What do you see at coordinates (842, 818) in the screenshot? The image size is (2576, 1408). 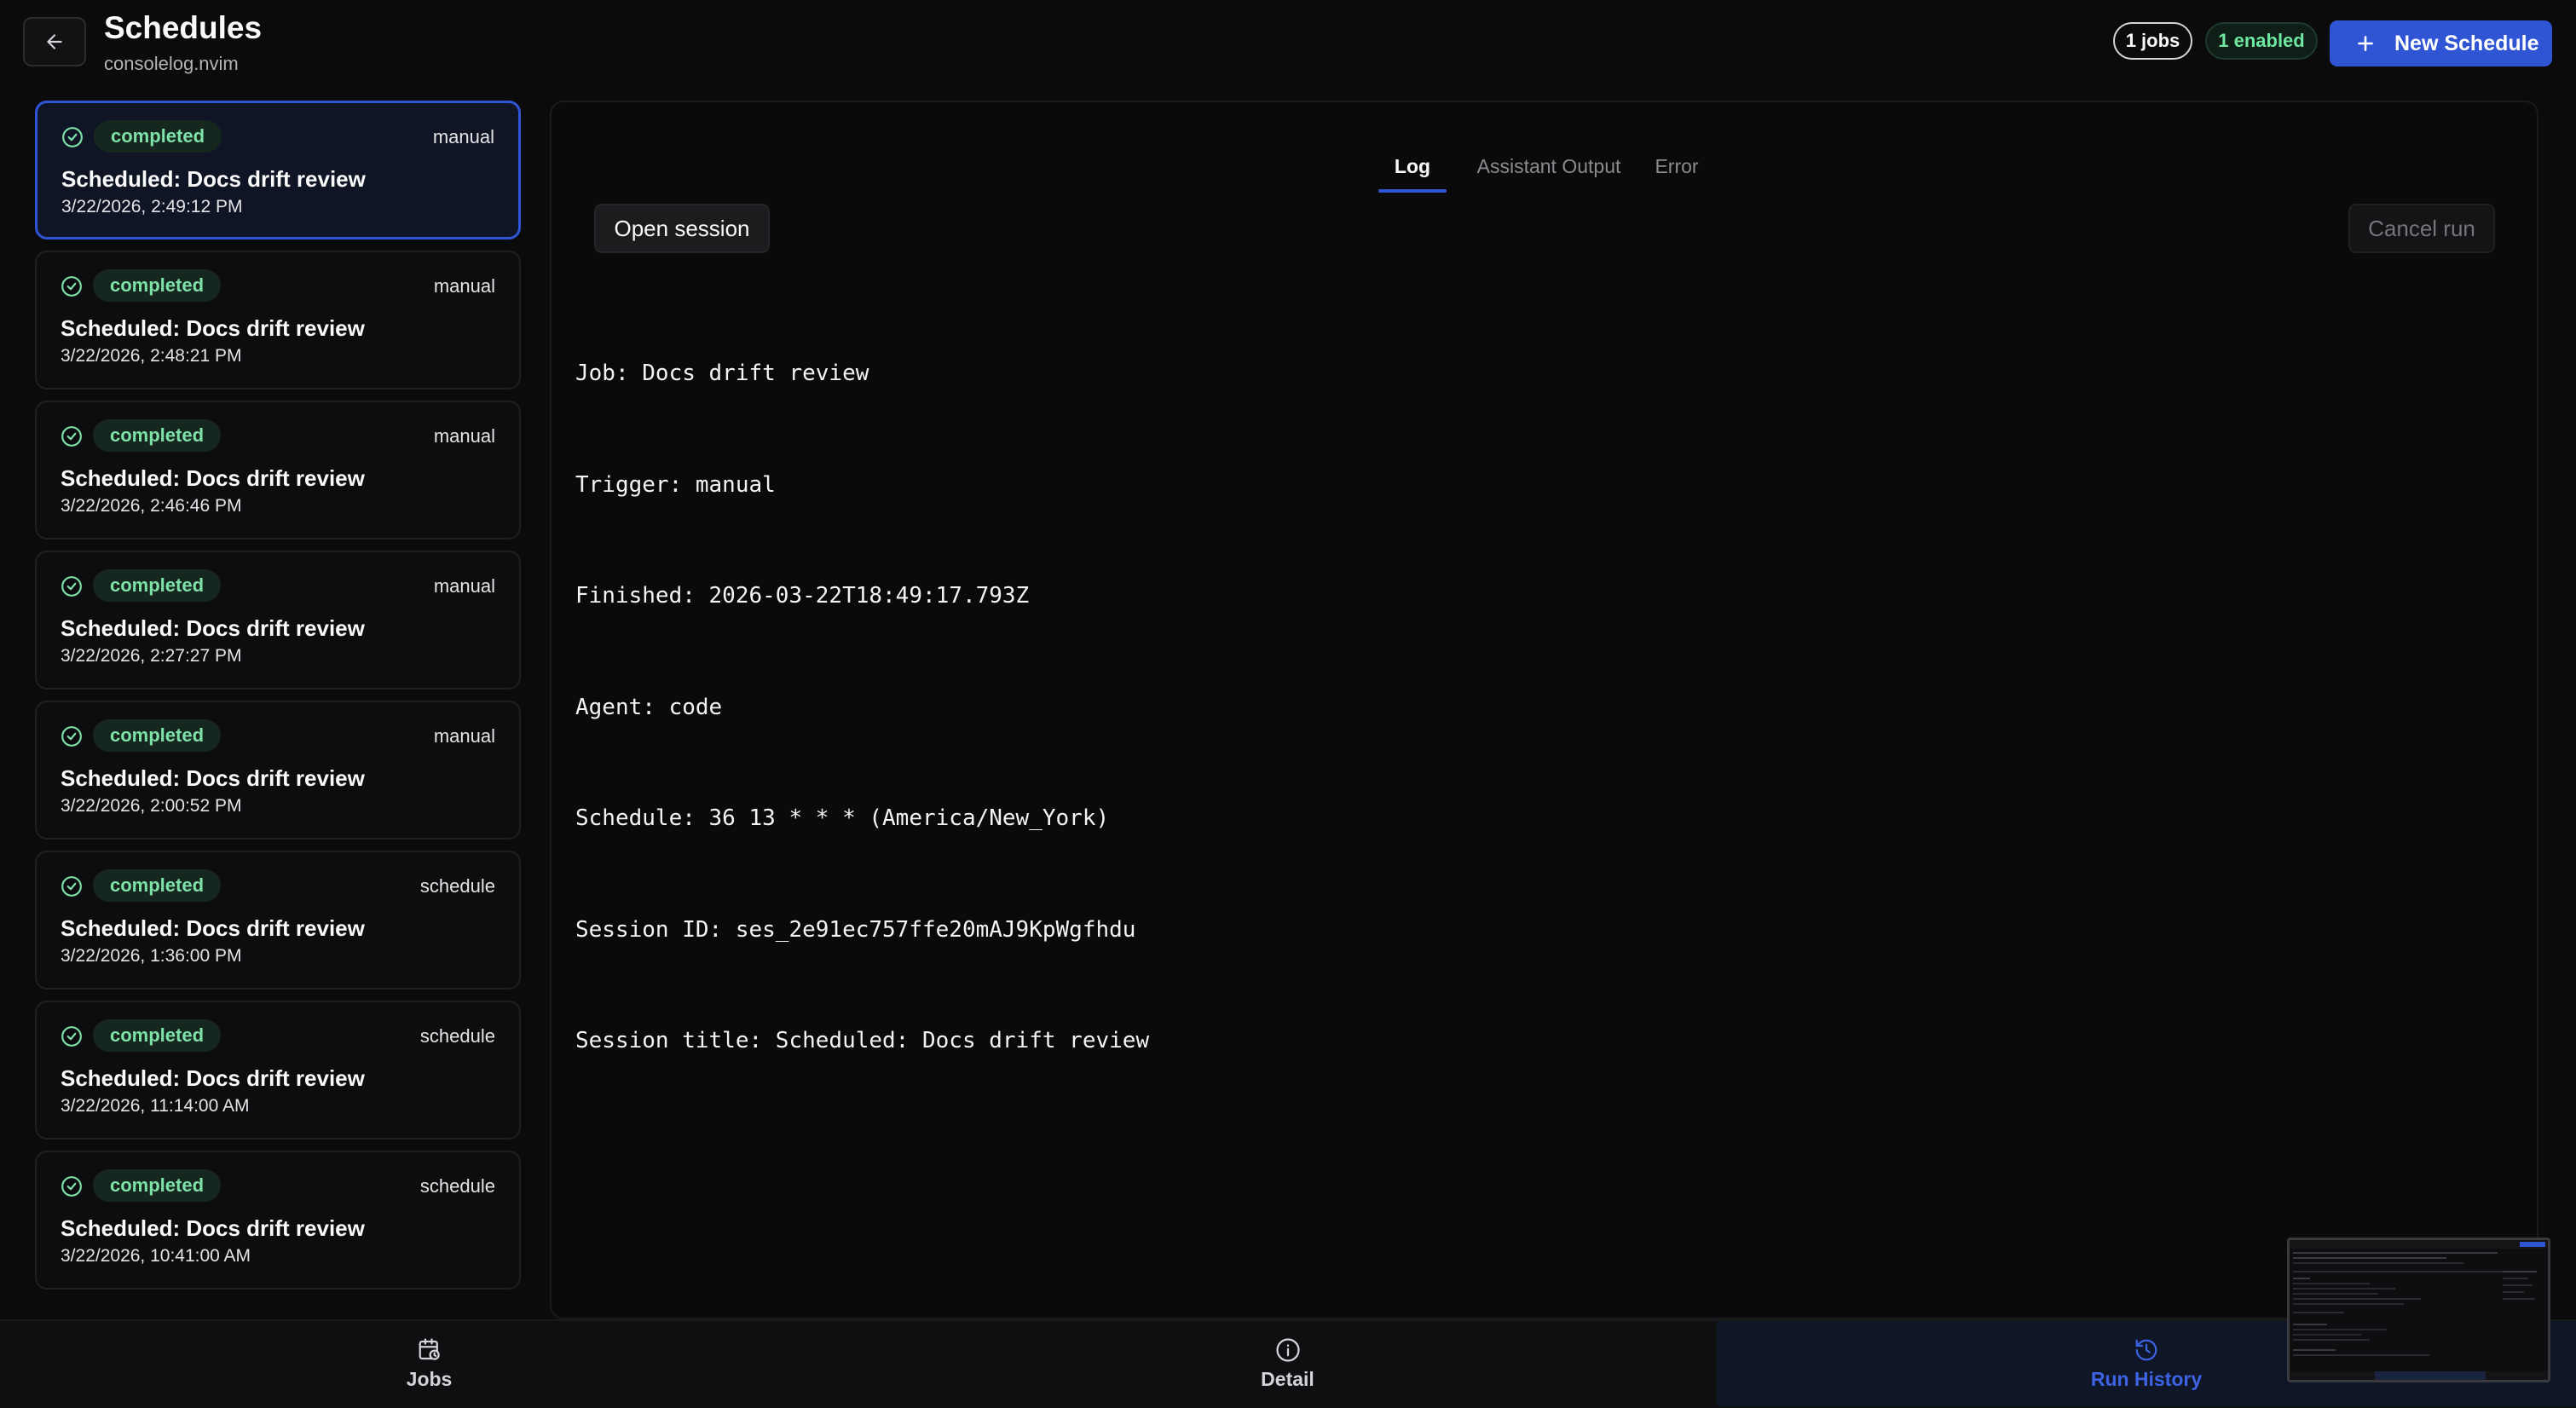 I see `log-line: Schedule: 36 13 * * * (America/New_York)` at bounding box center [842, 818].